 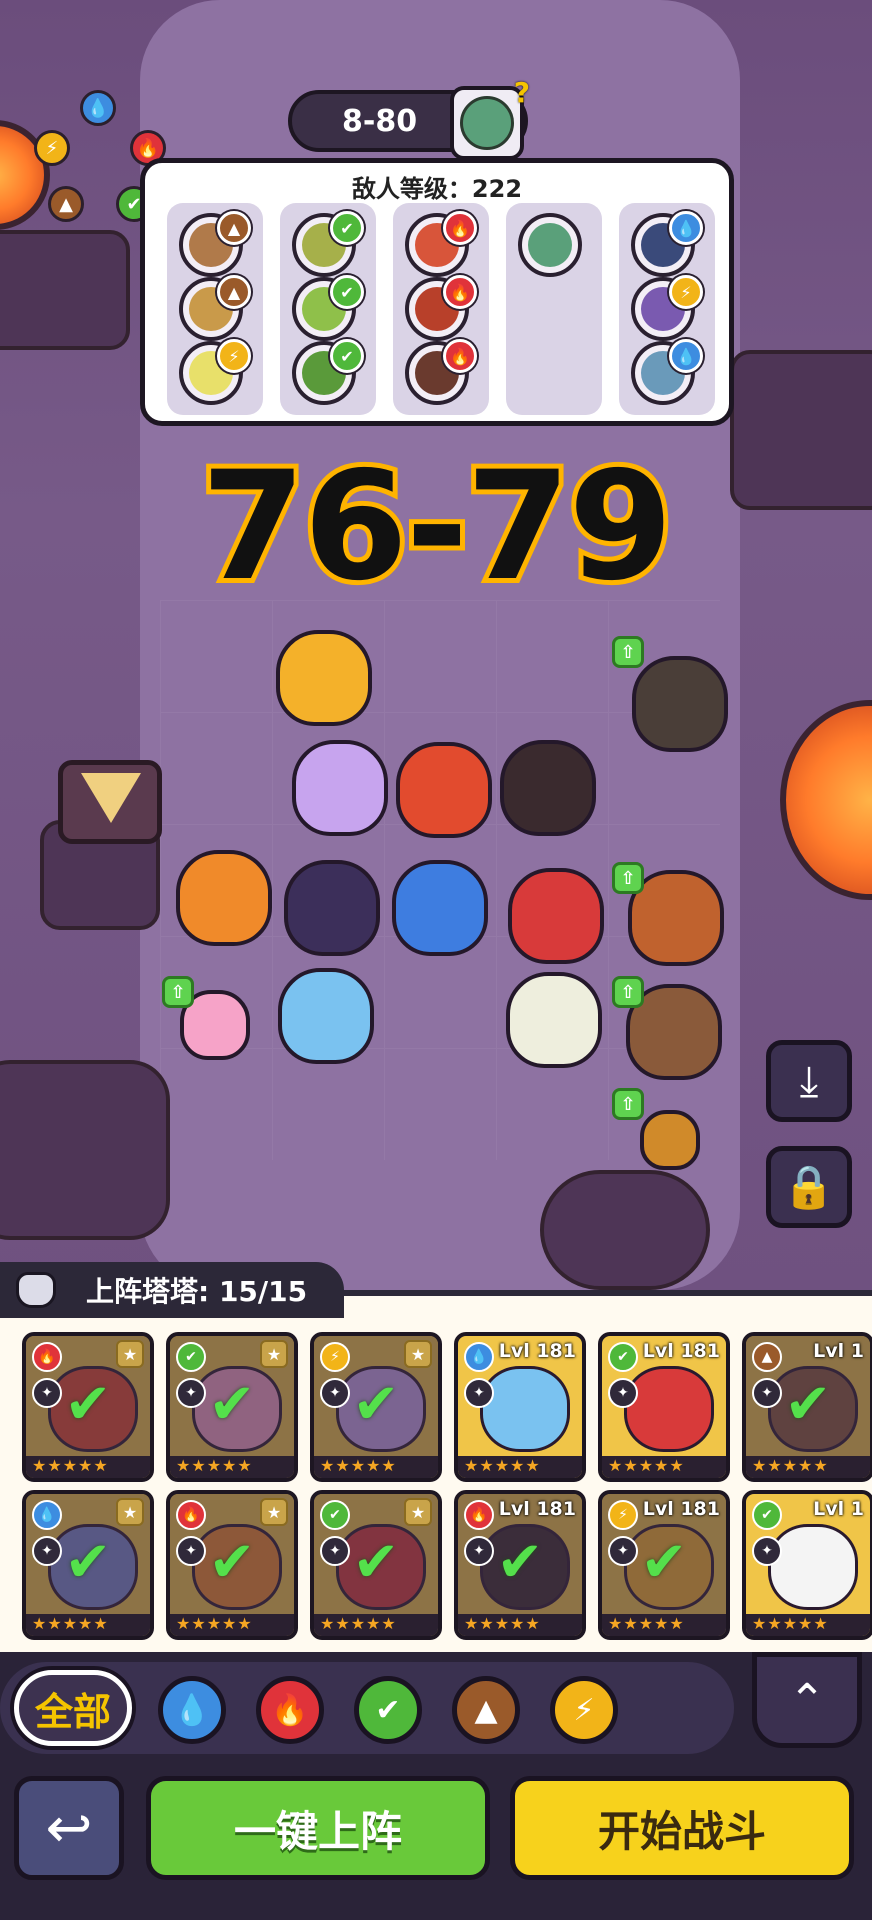 I want to click on stage-indicator: 8-80 ?, so click(x=409, y=118).